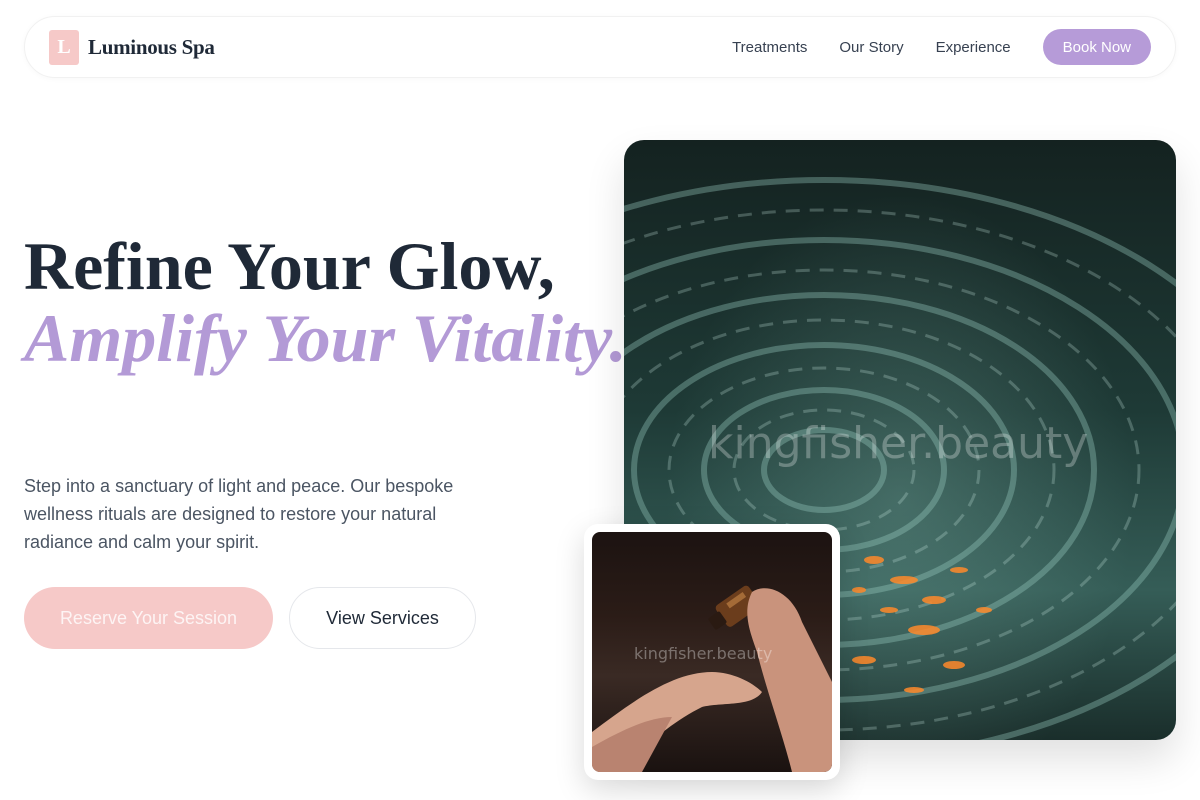  I want to click on nav-link-treatments: Treatments, so click(769, 47).